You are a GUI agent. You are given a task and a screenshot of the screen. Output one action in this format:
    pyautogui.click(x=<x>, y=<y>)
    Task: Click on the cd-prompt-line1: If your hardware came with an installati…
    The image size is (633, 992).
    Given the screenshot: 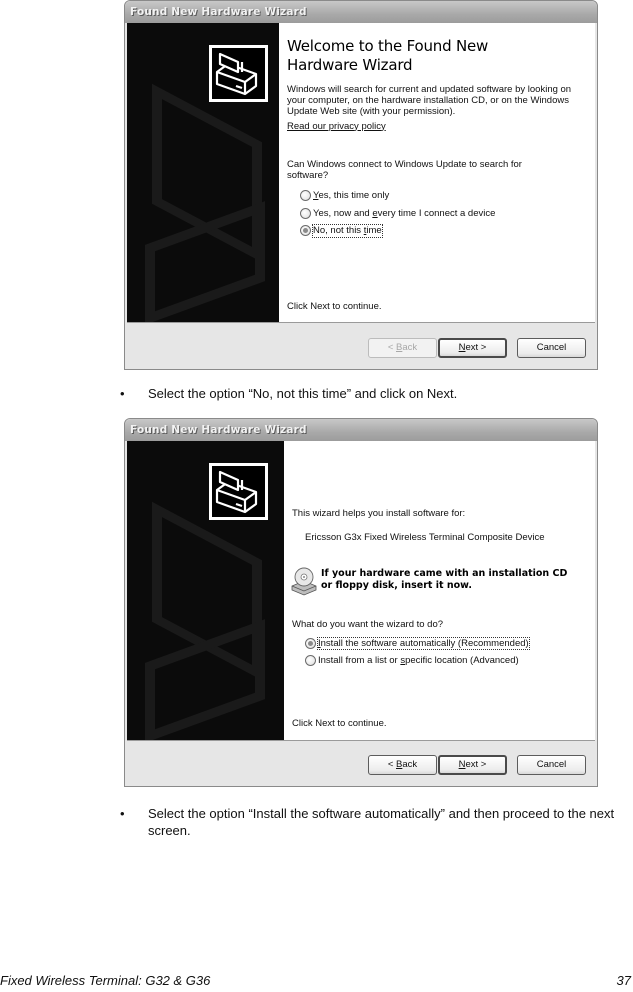 What is the action you would take?
    pyautogui.click(x=444, y=574)
    